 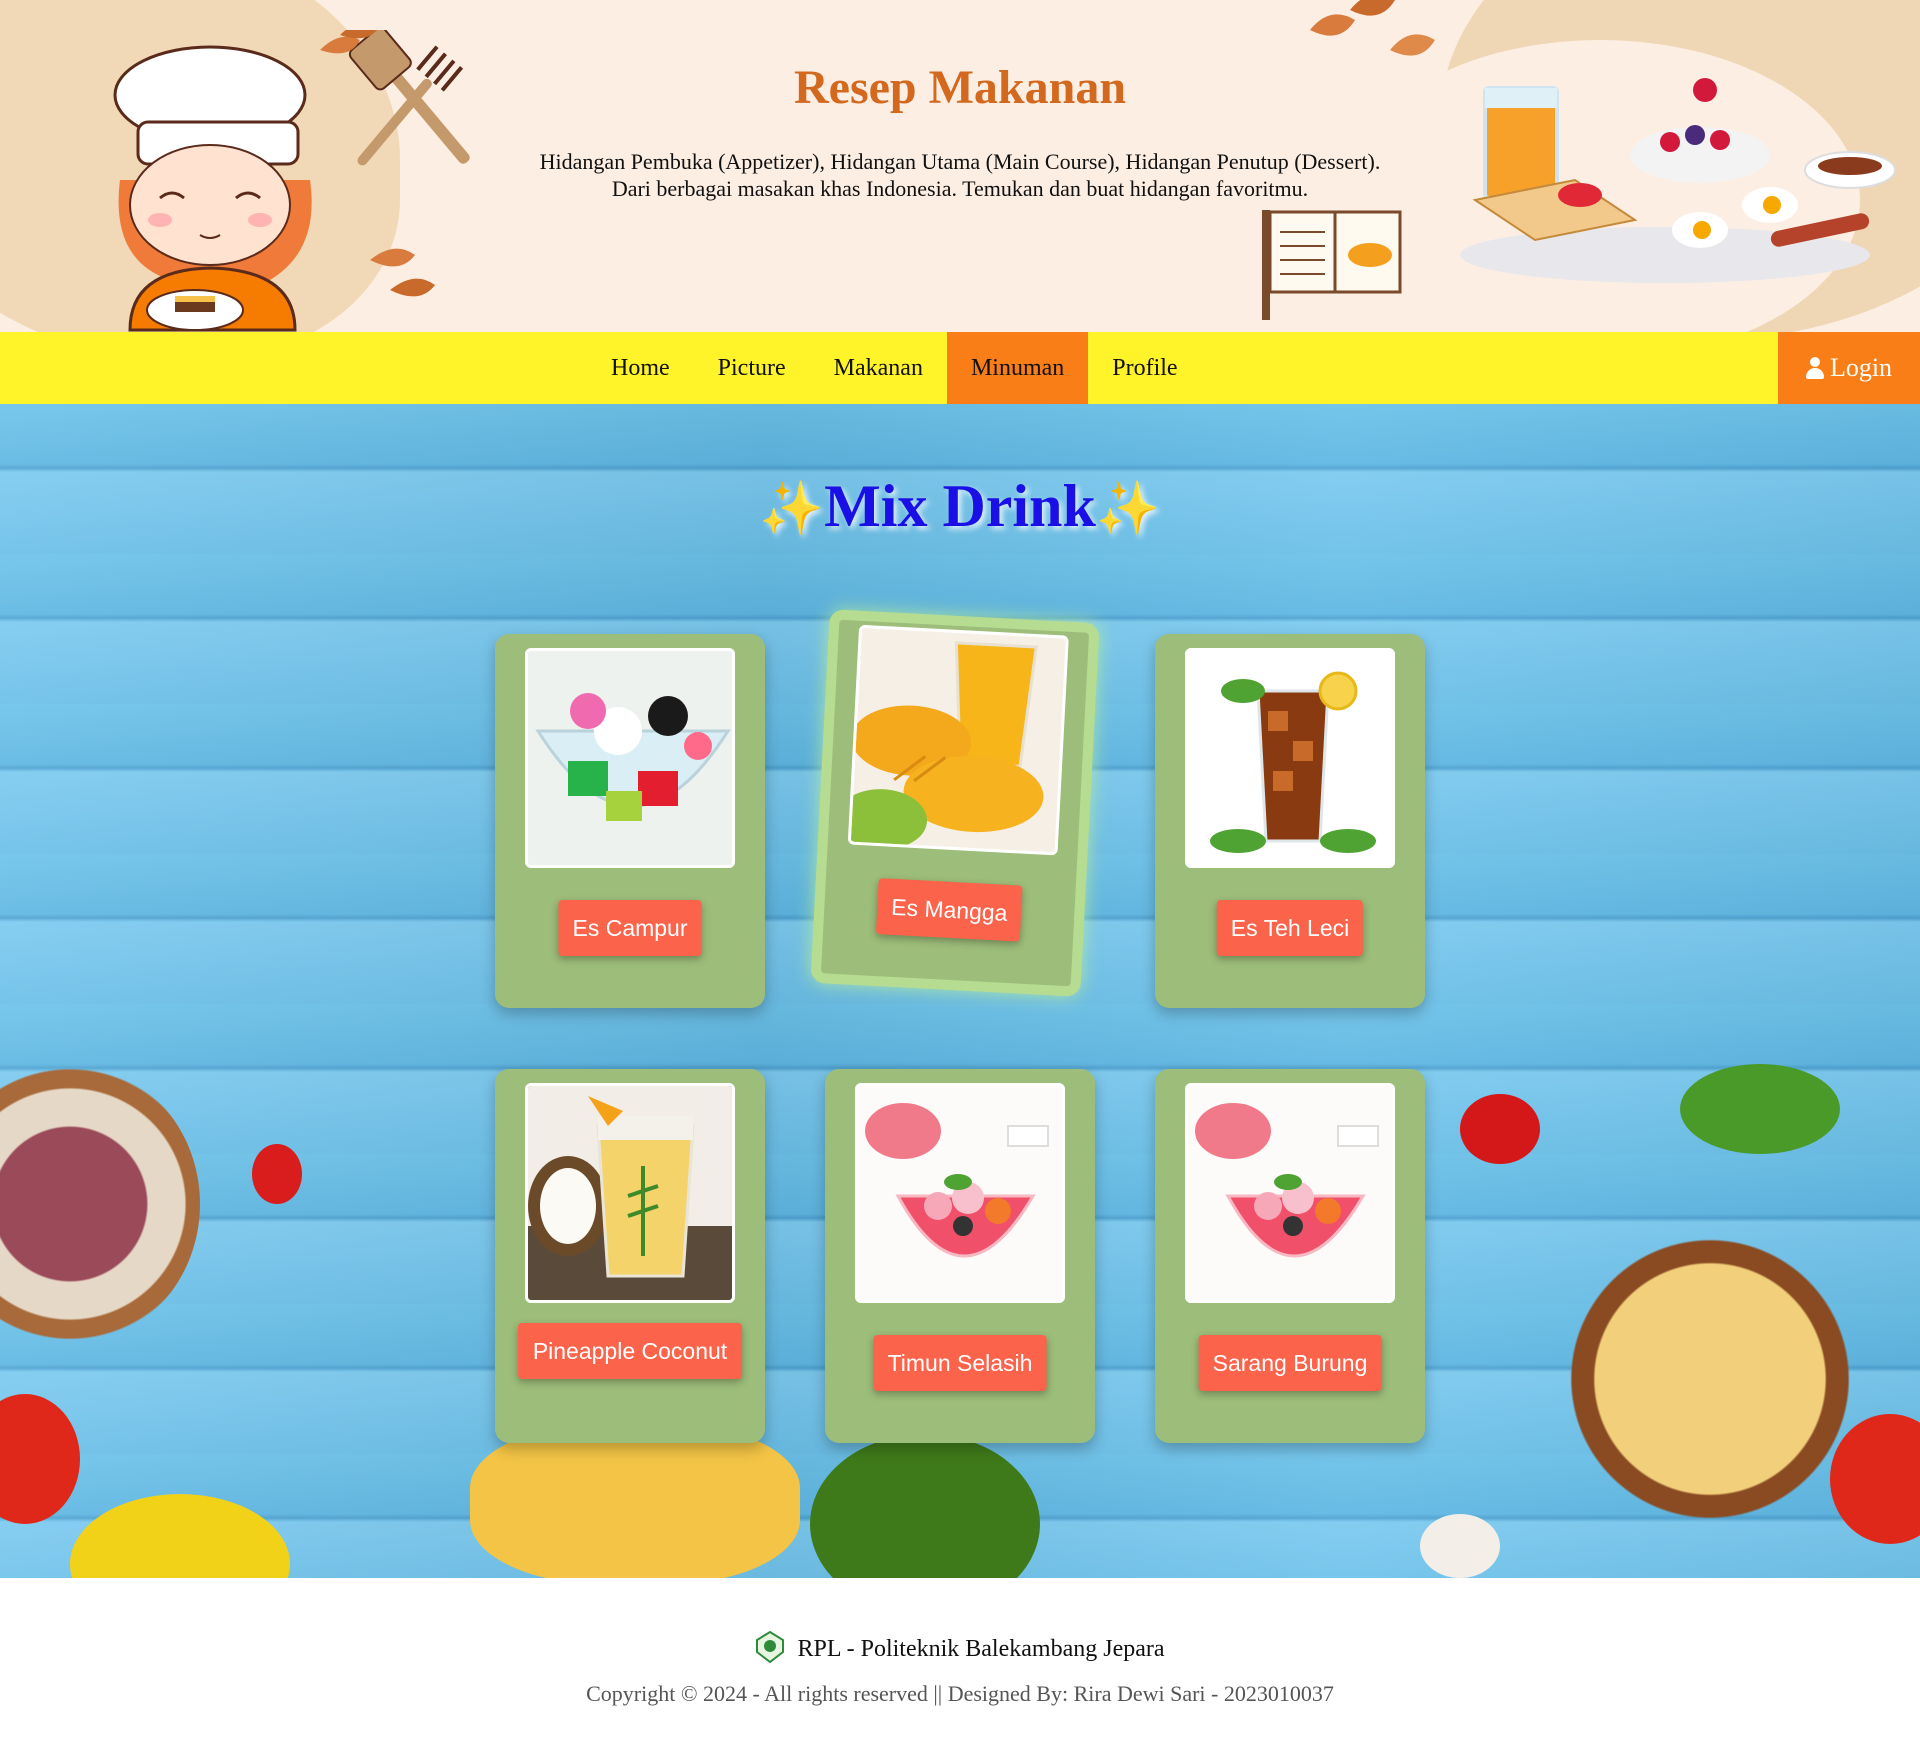 What do you see at coordinates (630, 928) in the screenshot?
I see `drink-label: Es Campur` at bounding box center [630, 928].